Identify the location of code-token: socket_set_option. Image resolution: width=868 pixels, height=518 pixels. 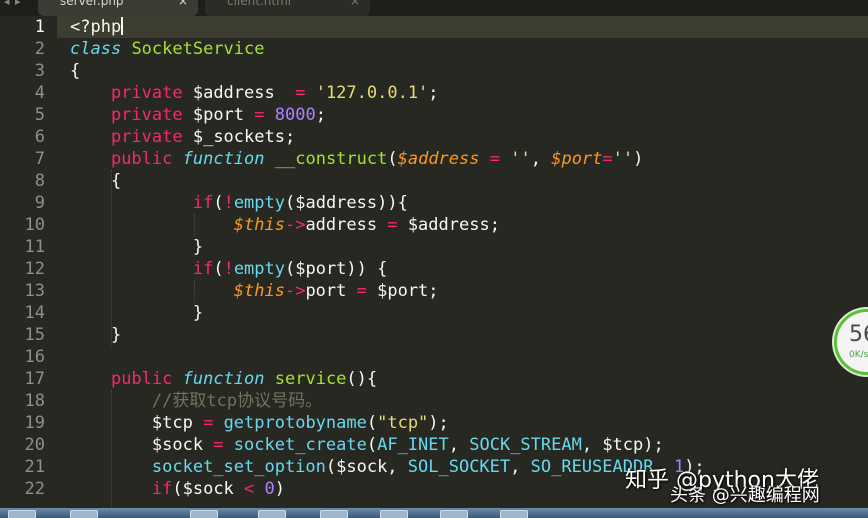
(238, 467).